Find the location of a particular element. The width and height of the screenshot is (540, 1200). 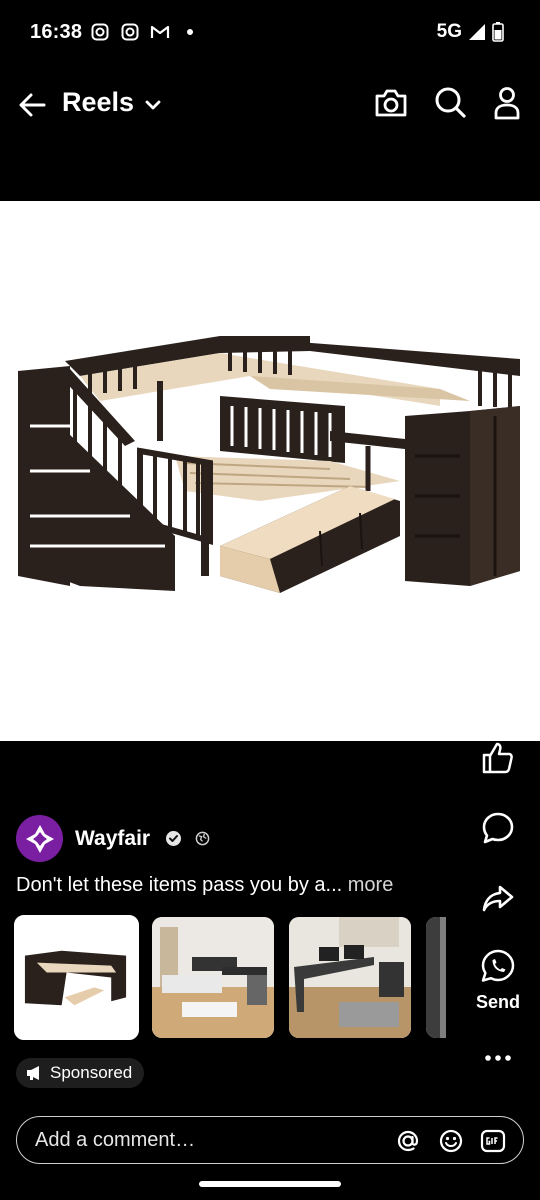

send-whatsapp-button: Send is located at coordinates (498, 980).